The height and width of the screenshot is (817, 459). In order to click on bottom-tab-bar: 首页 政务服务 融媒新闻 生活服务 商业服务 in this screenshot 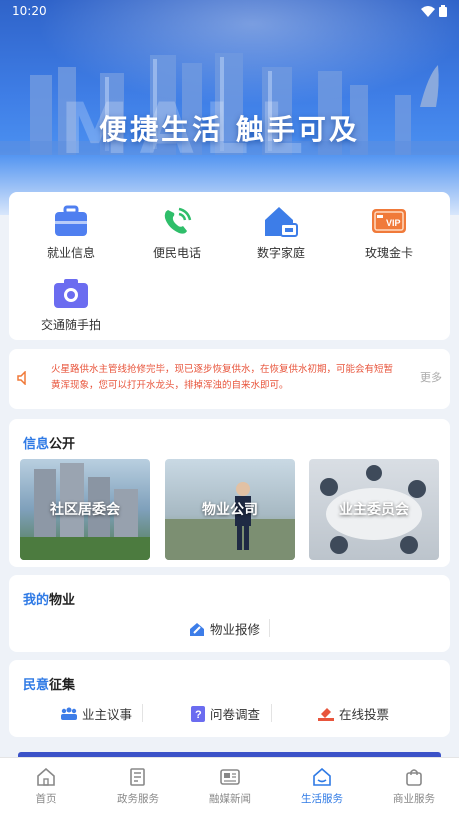, I will do `click(229, 787)`.